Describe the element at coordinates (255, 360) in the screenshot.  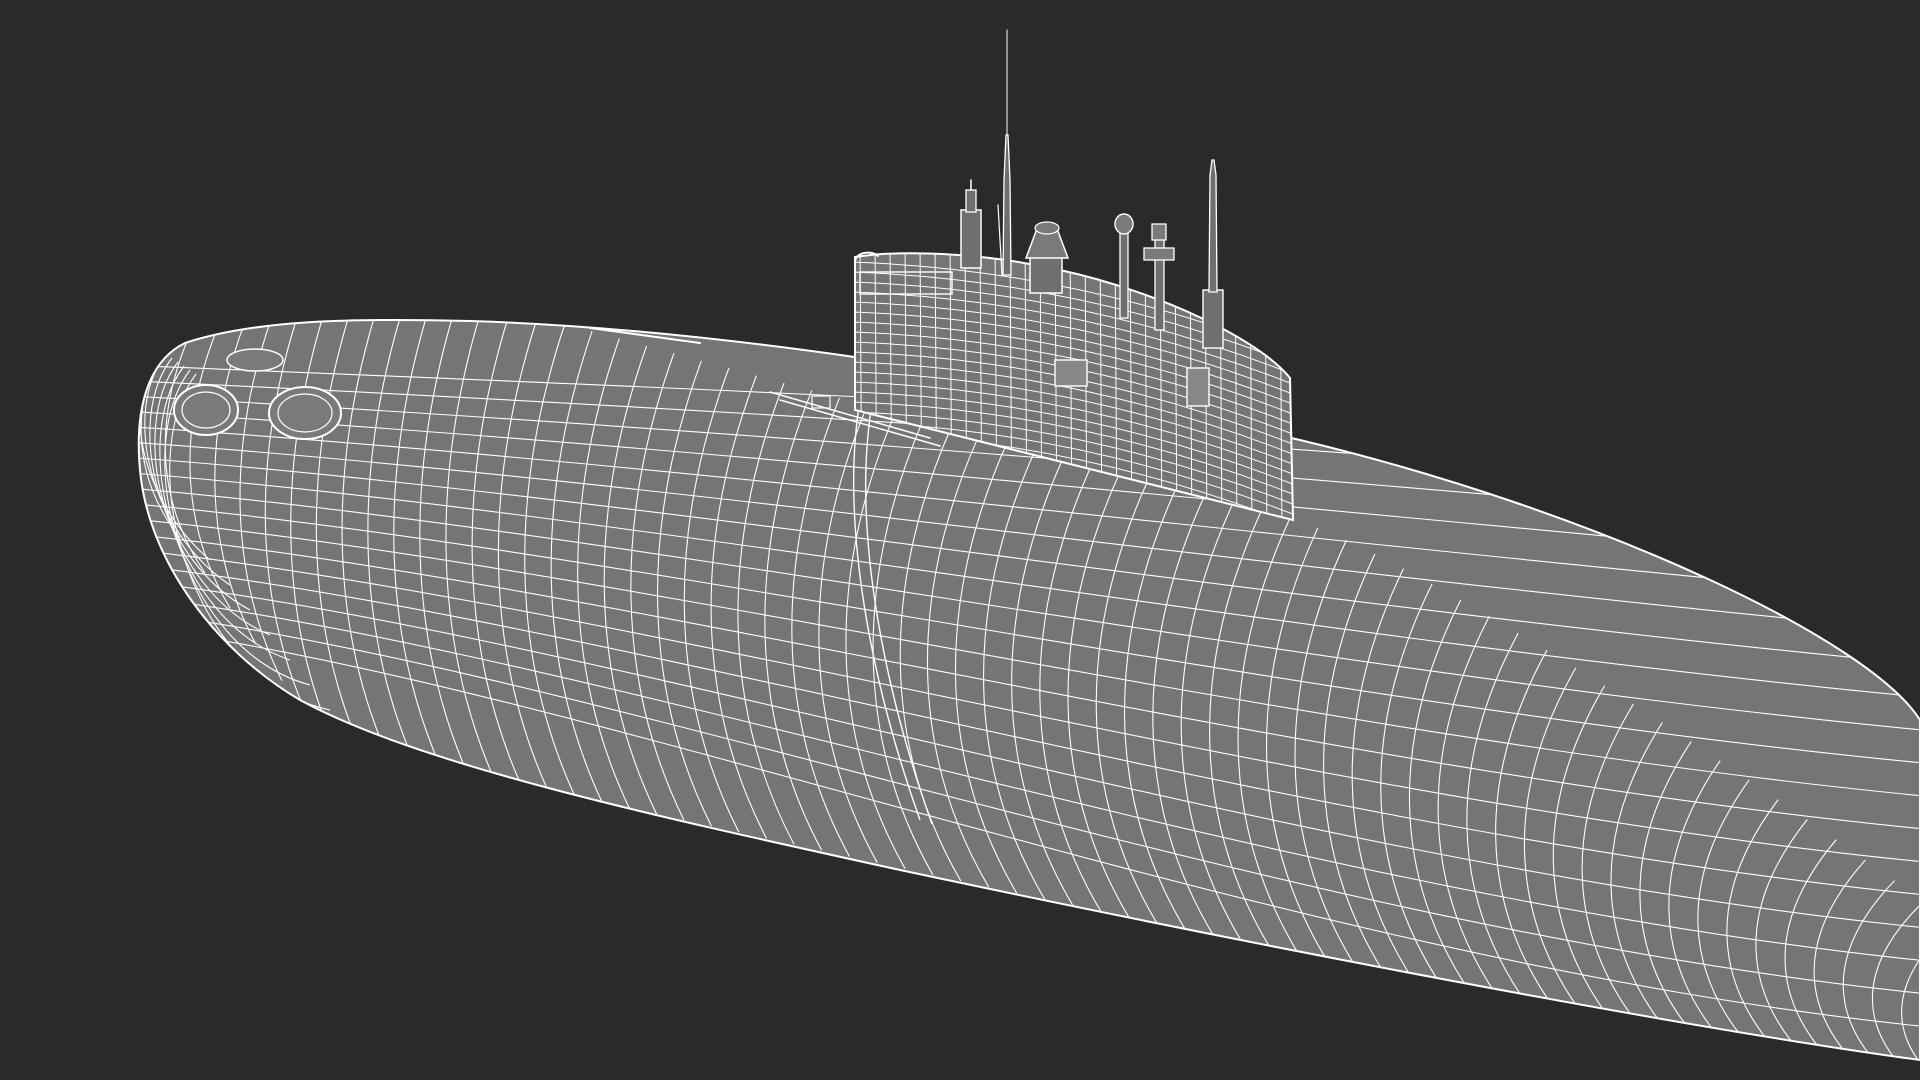
I see `torpedo-door-top` at that location.